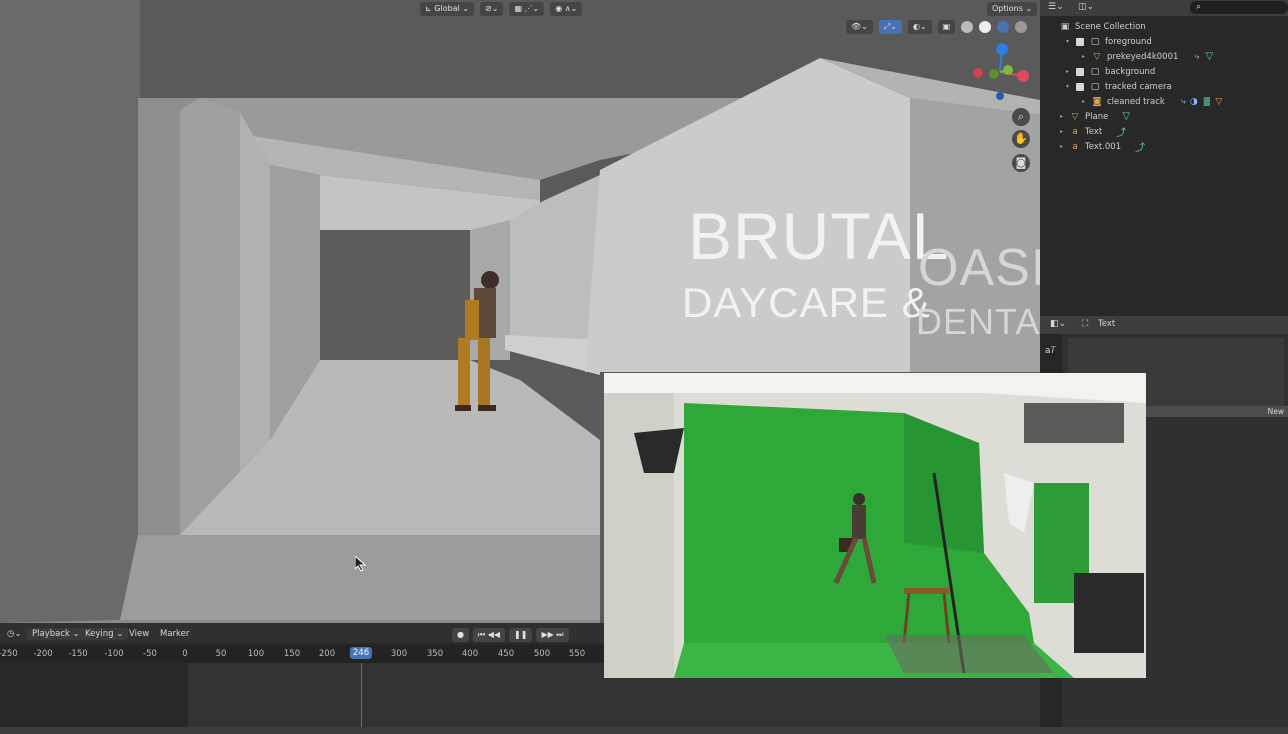 The width and height of the screenshot is (1288, 734). I want to click on record-icon: ●, so click(460, 635).